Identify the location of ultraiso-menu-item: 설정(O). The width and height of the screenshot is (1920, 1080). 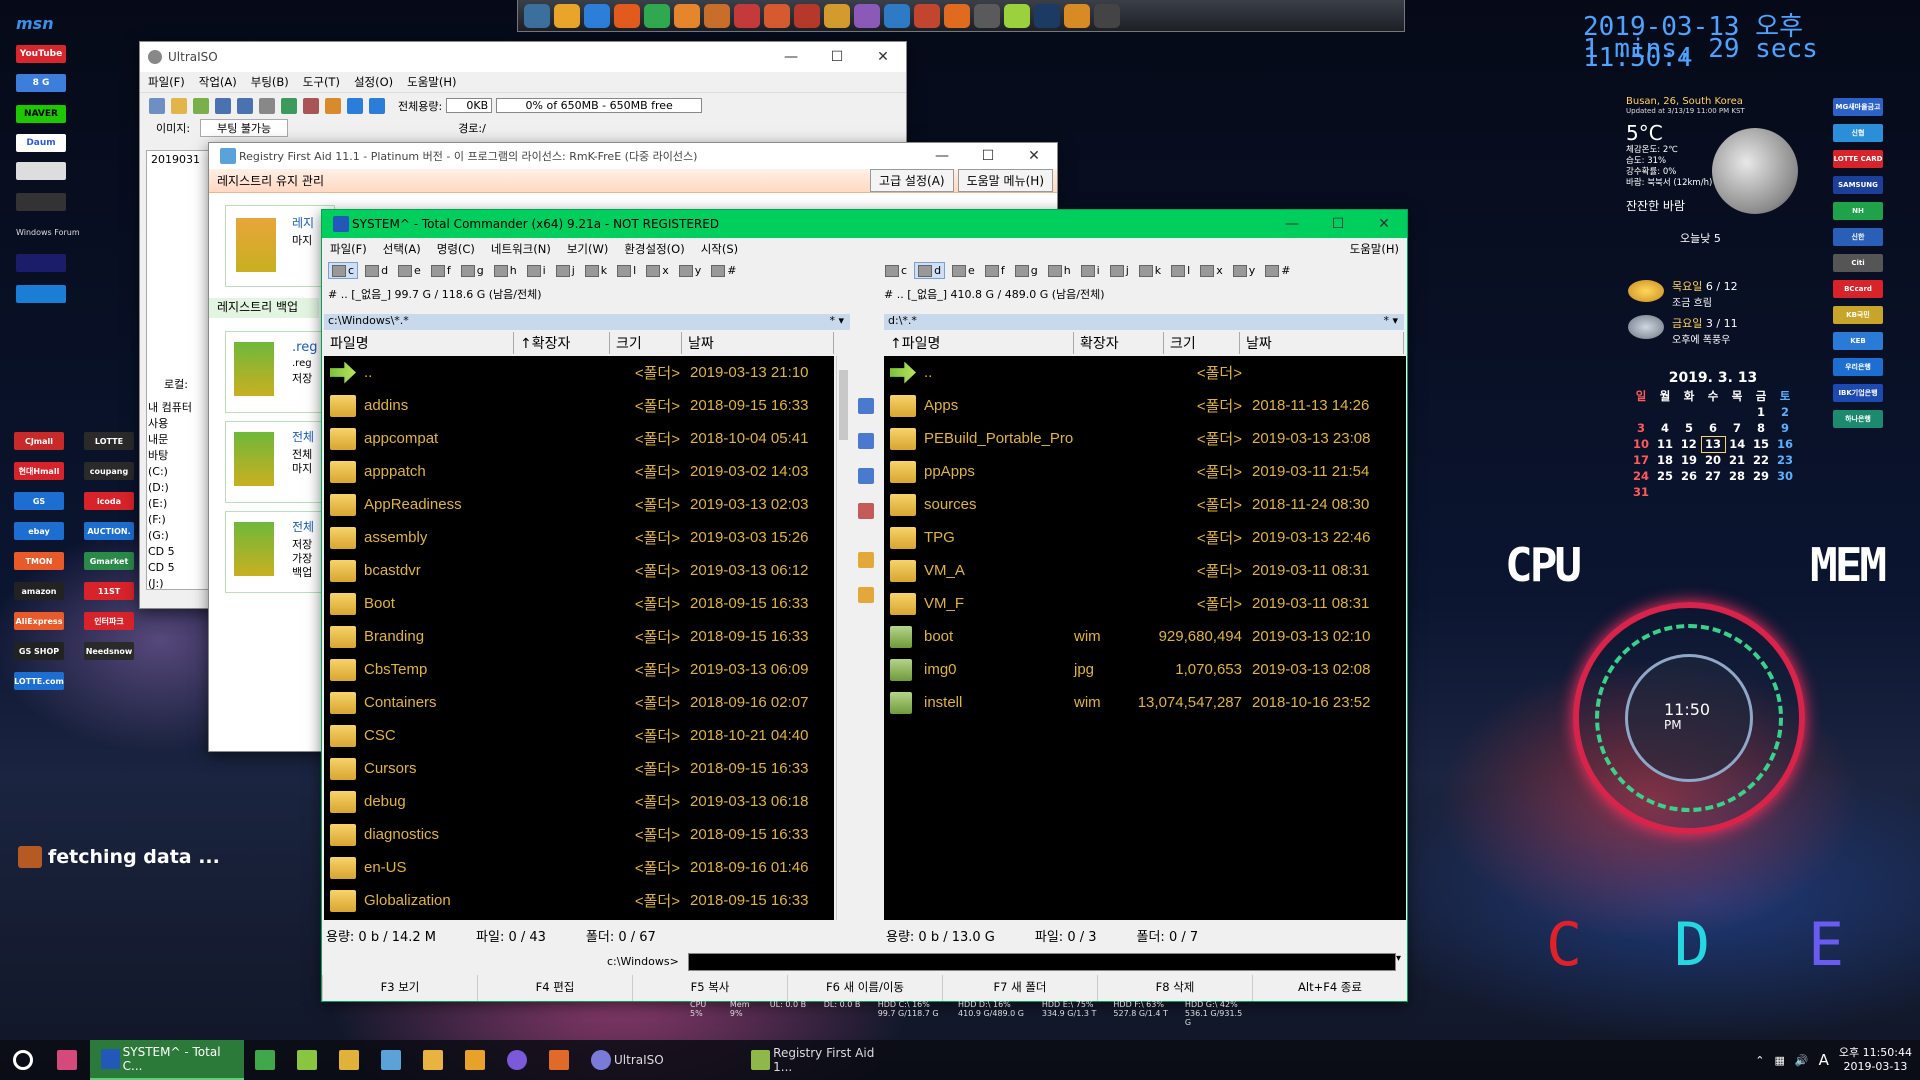
(373, 82).